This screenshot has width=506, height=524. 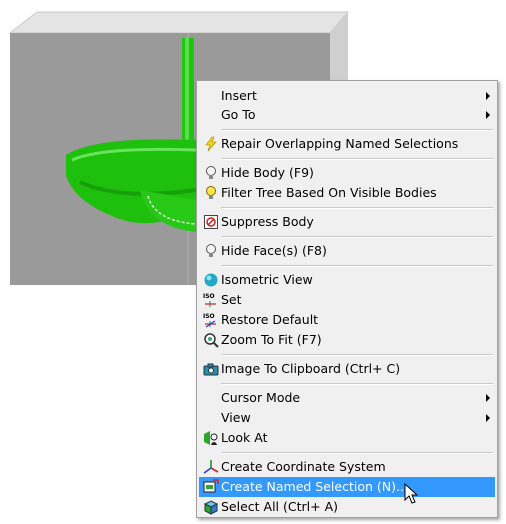 I want to click on menu-item-insert: Insert, so click(x=347, y=96).